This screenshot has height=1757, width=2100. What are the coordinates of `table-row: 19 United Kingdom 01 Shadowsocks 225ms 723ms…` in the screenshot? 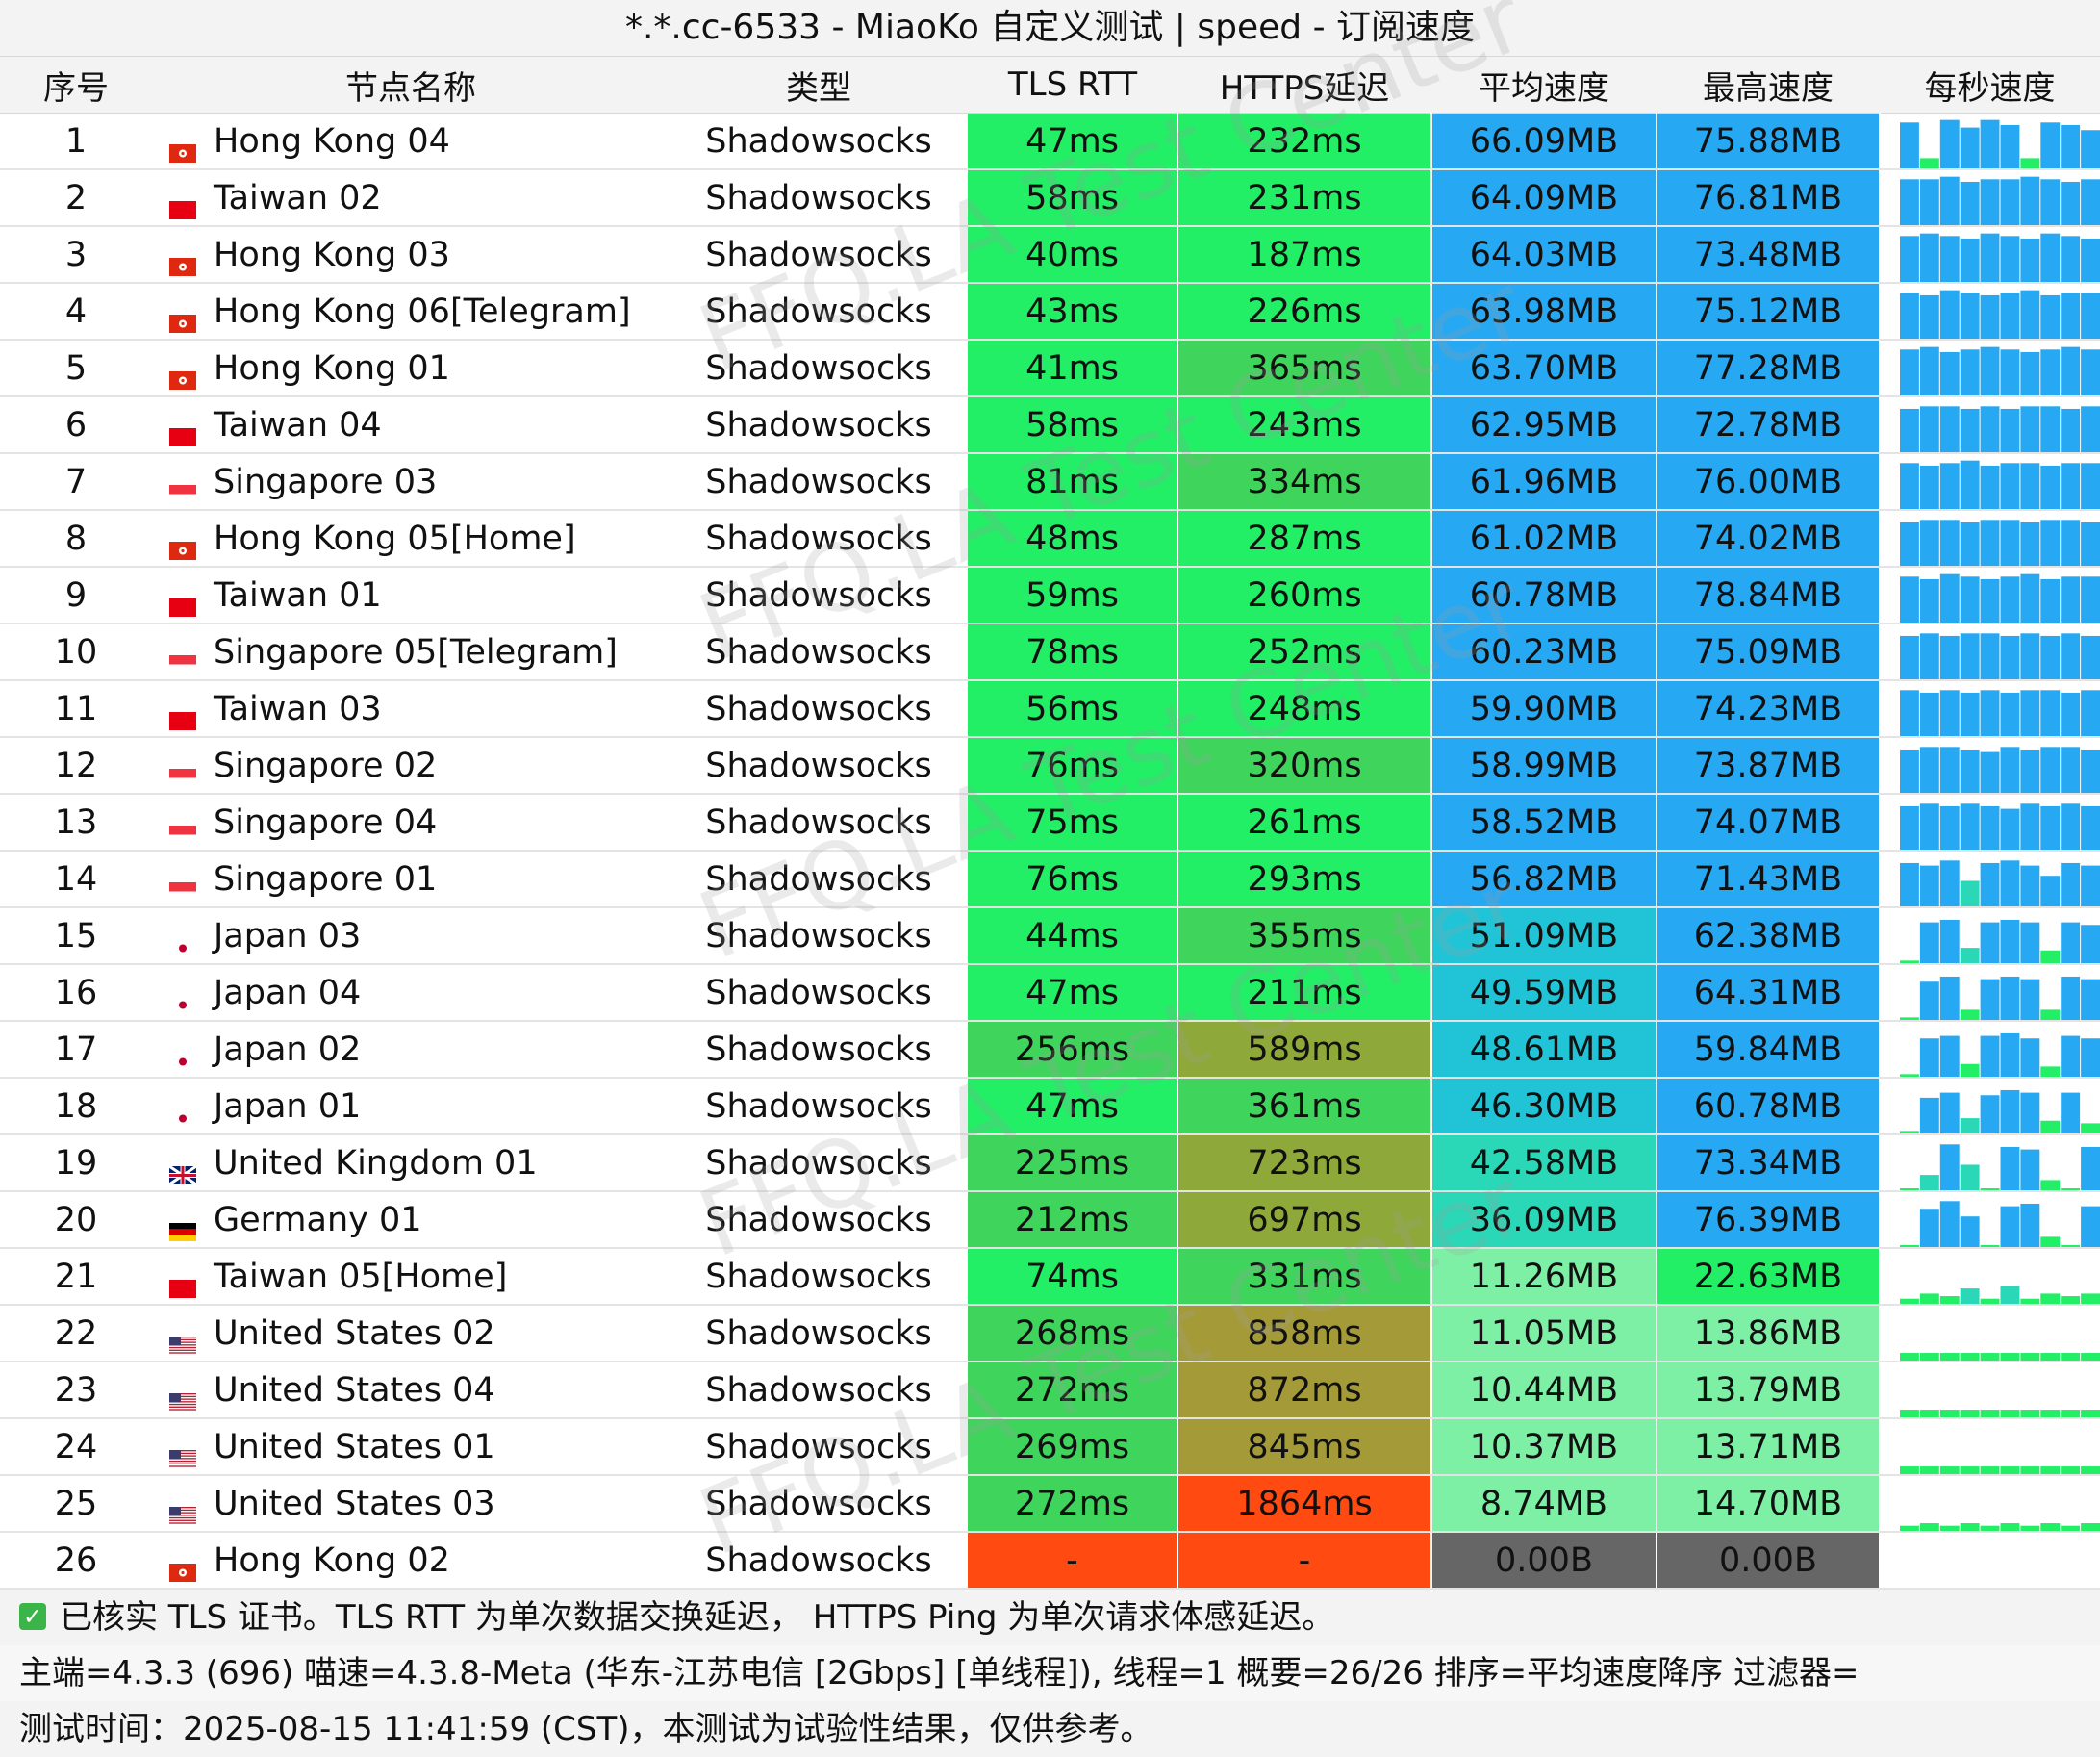 It's located at (1050, 1163).